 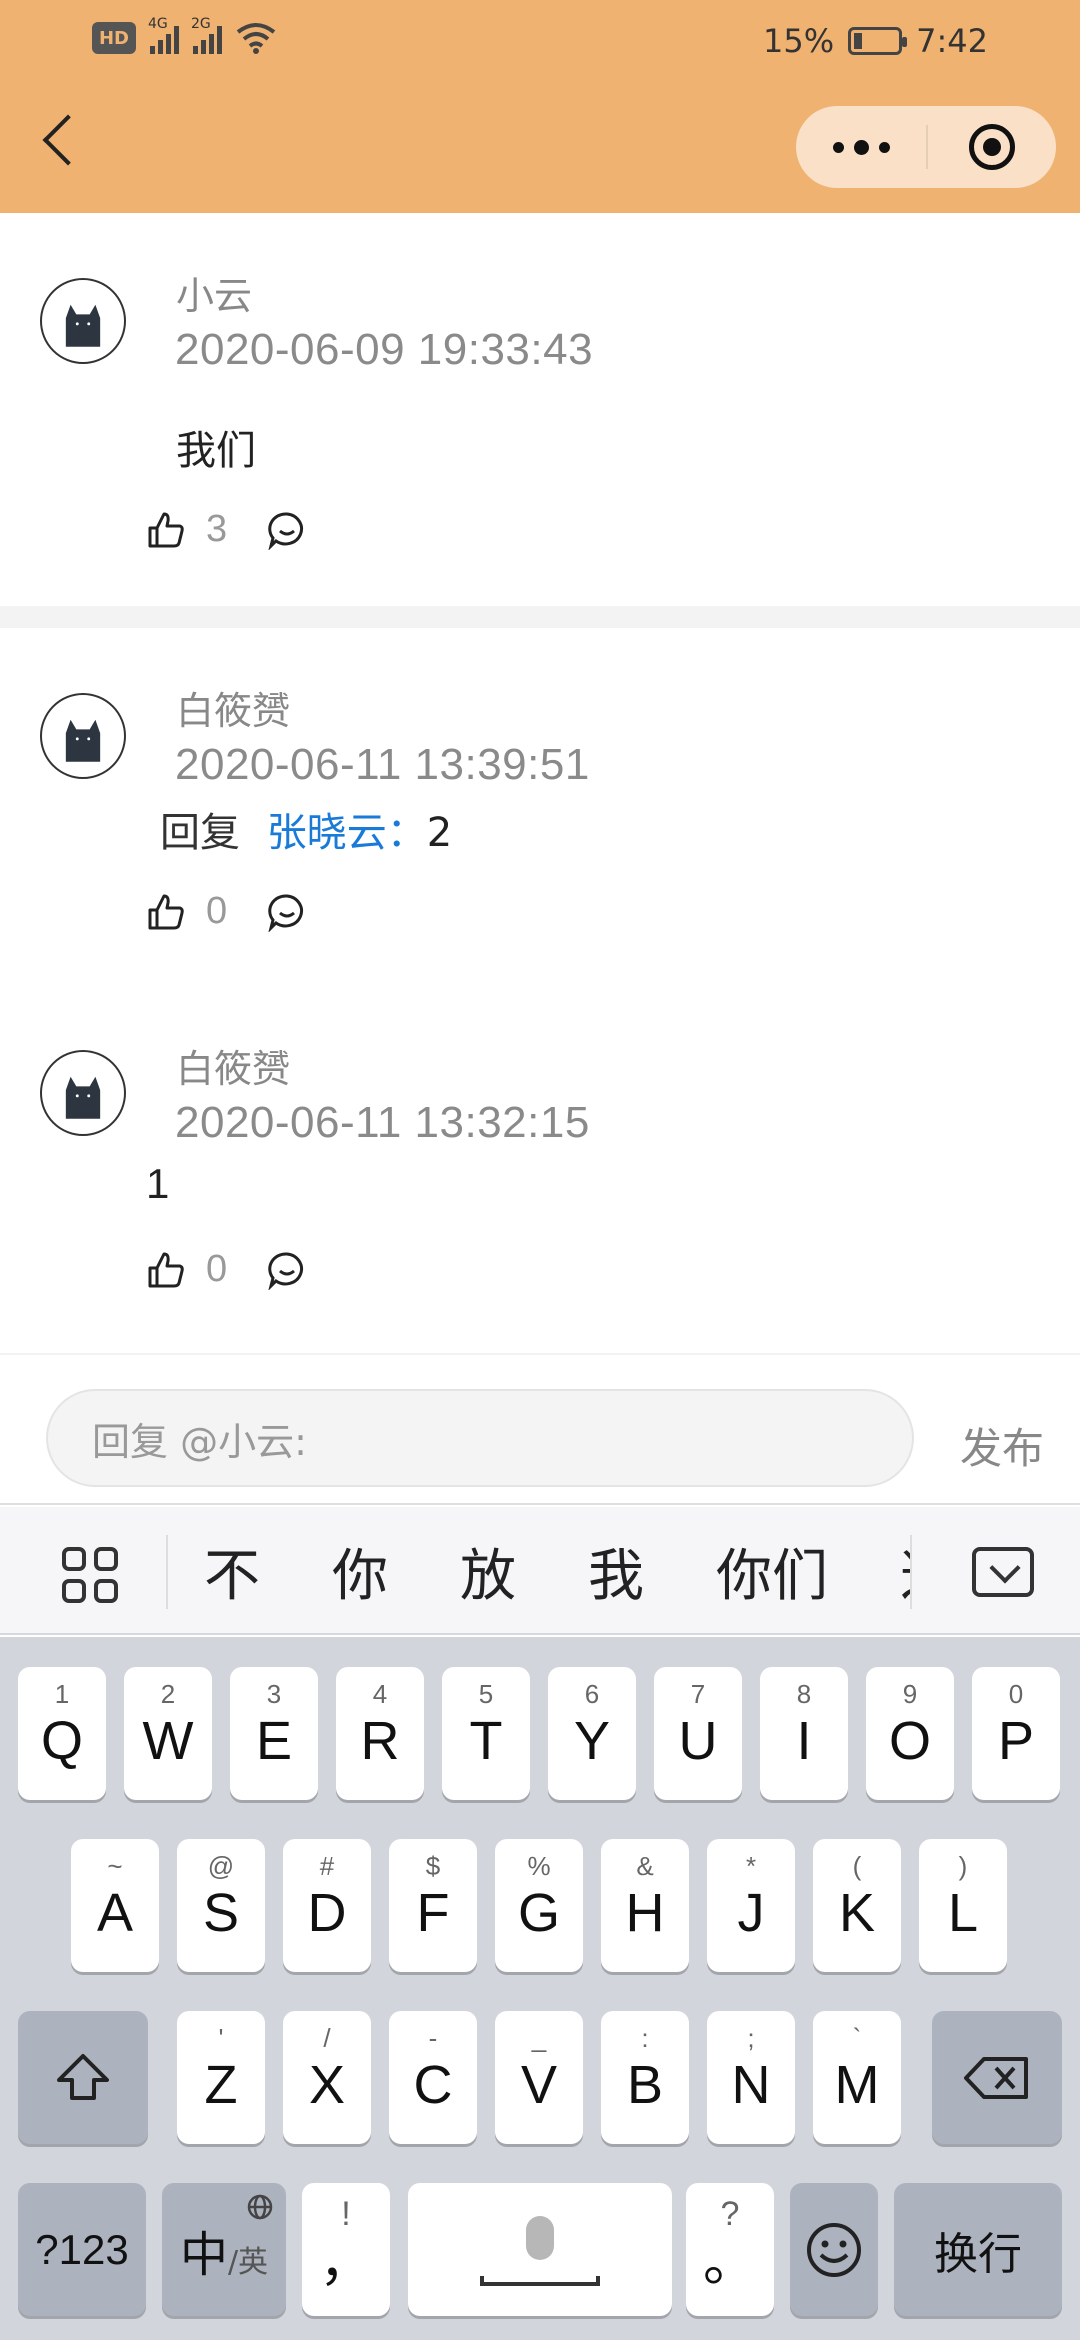 I want to click on candidate-item: 不, so click(x=232, y=1571).